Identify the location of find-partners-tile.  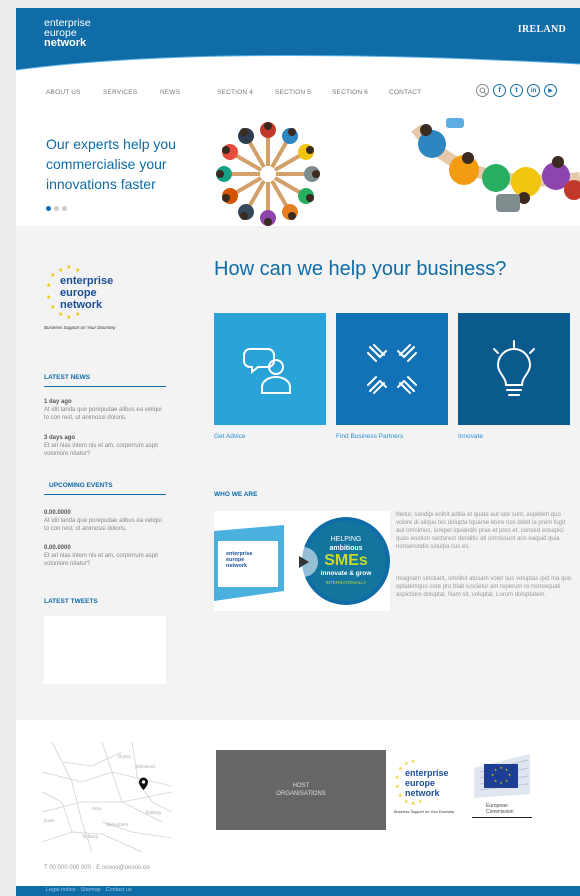
(392, 369).